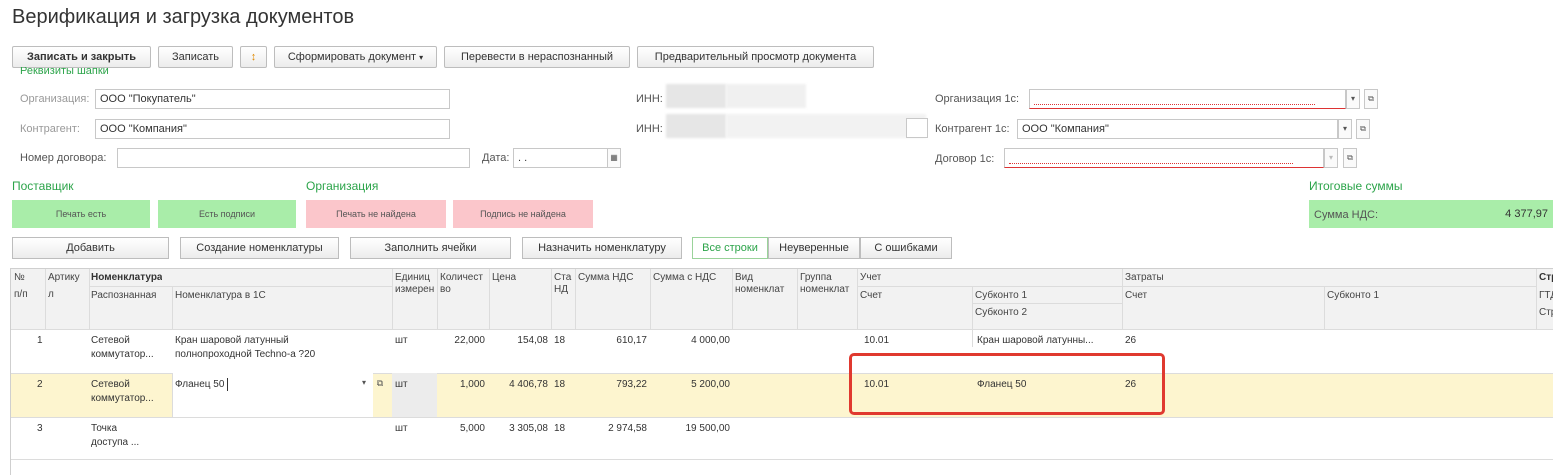  What do you see at coordinates (472, 428) in the screenshot?
I see `row-quantity: 5,000` at bounding box center [472, 428].